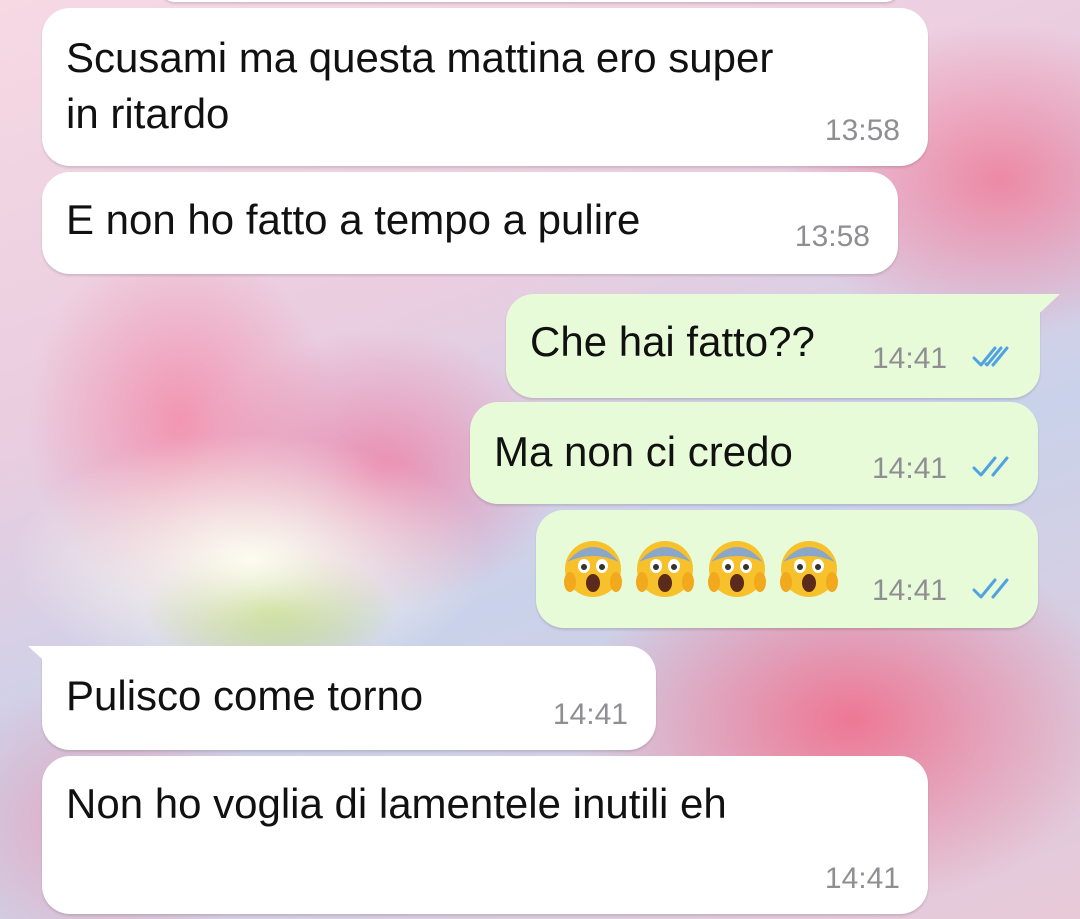  Describe the element at coordinates (420, 57) in the screenshot. I see `message-text: Scusami ma questa mattina ero super` at that location.